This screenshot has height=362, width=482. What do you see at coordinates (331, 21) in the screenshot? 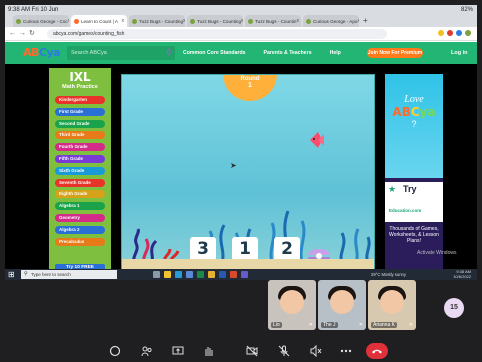
I see `browser-tab: Curious George - Apo x` at bounding box center [331, 21].